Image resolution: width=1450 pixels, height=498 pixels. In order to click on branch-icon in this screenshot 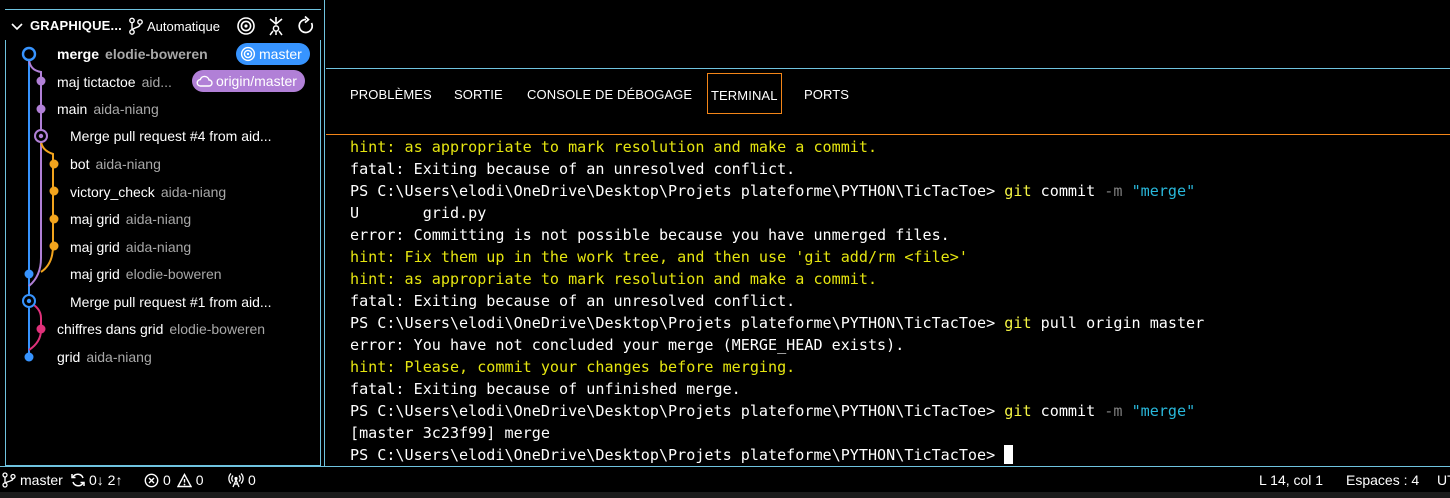, I will do `click(9, 480)`.